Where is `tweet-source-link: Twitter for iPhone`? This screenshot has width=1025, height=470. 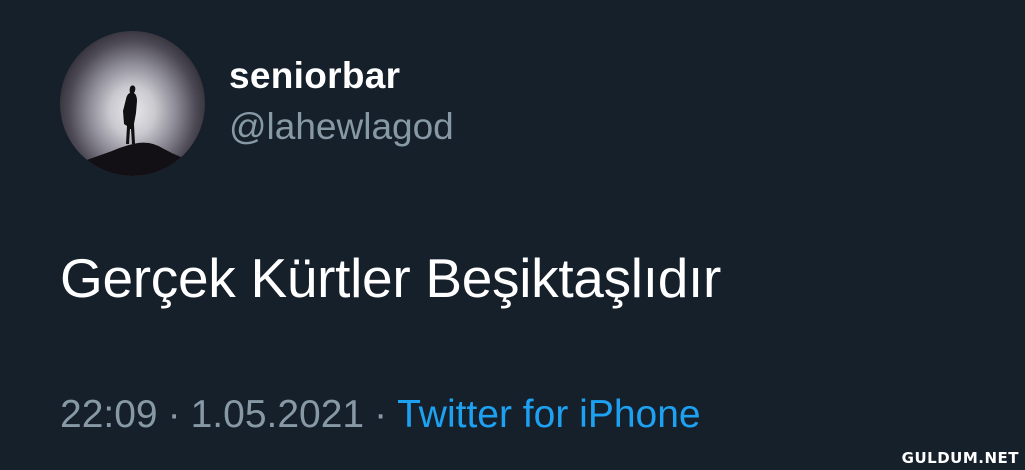 tweet-source-link: Twitter for iPhone is located at coordinates (548, 414).